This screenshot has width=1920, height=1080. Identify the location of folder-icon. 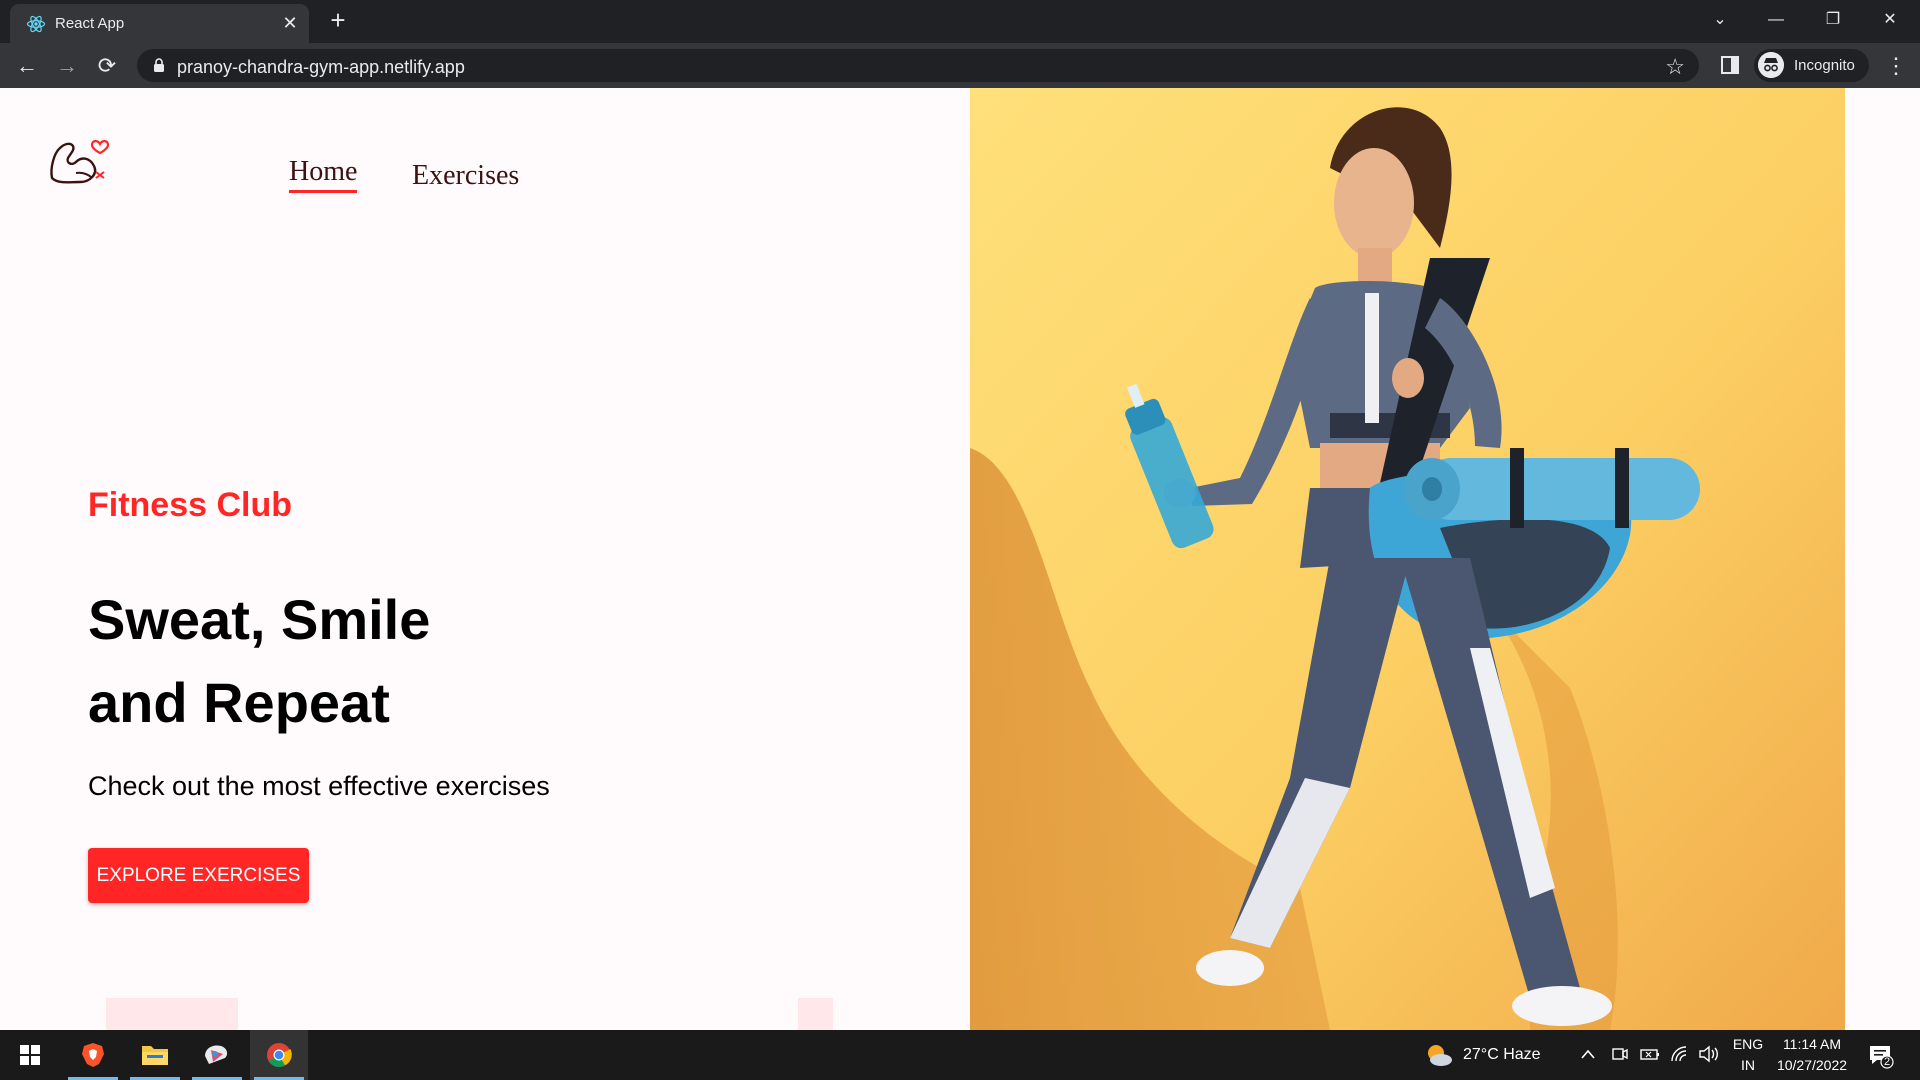
(155, 1055).